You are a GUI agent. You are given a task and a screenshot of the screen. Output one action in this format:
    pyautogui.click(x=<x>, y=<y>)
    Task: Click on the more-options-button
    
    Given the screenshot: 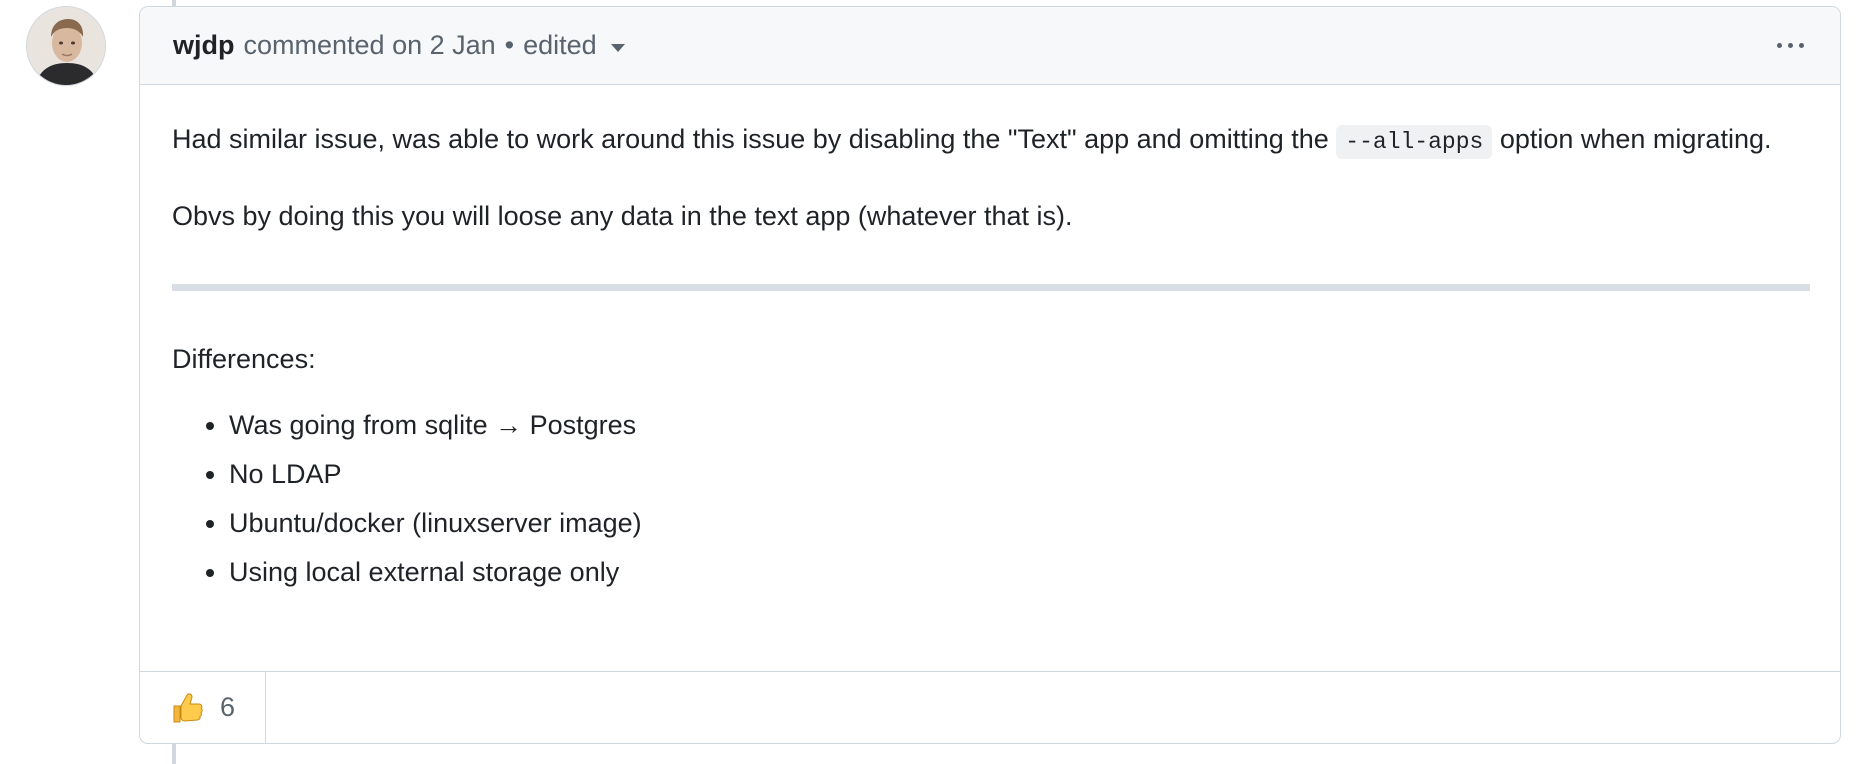 What is the action you would take?
    pyautogui.click(x=1790, y=45)
    